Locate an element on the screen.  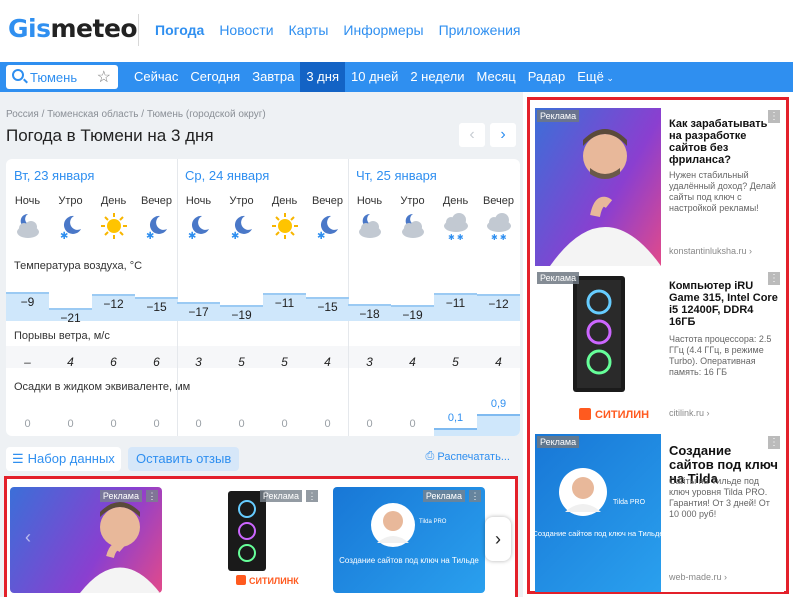
logo-divider is located at coordinates (138, 30).